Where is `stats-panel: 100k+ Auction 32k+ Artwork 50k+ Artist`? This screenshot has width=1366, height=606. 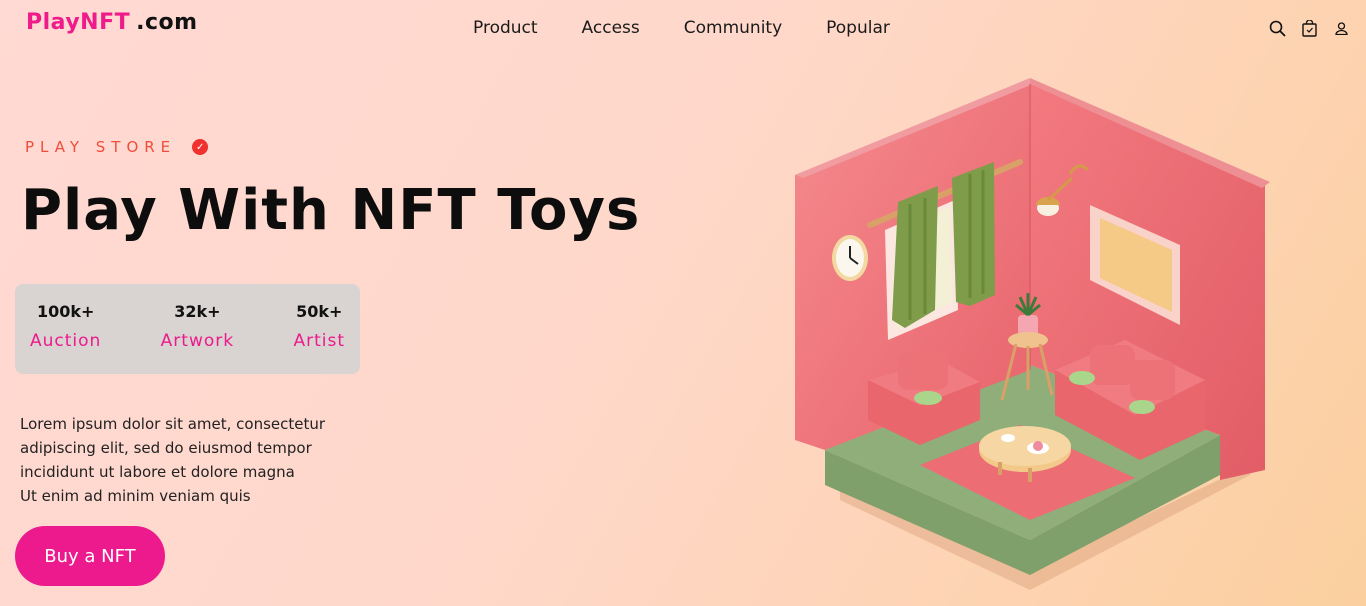
stats-panel: 100k+ Auction 32k+ Artwork 50k+ Artist is located at coordinates (187, 329).